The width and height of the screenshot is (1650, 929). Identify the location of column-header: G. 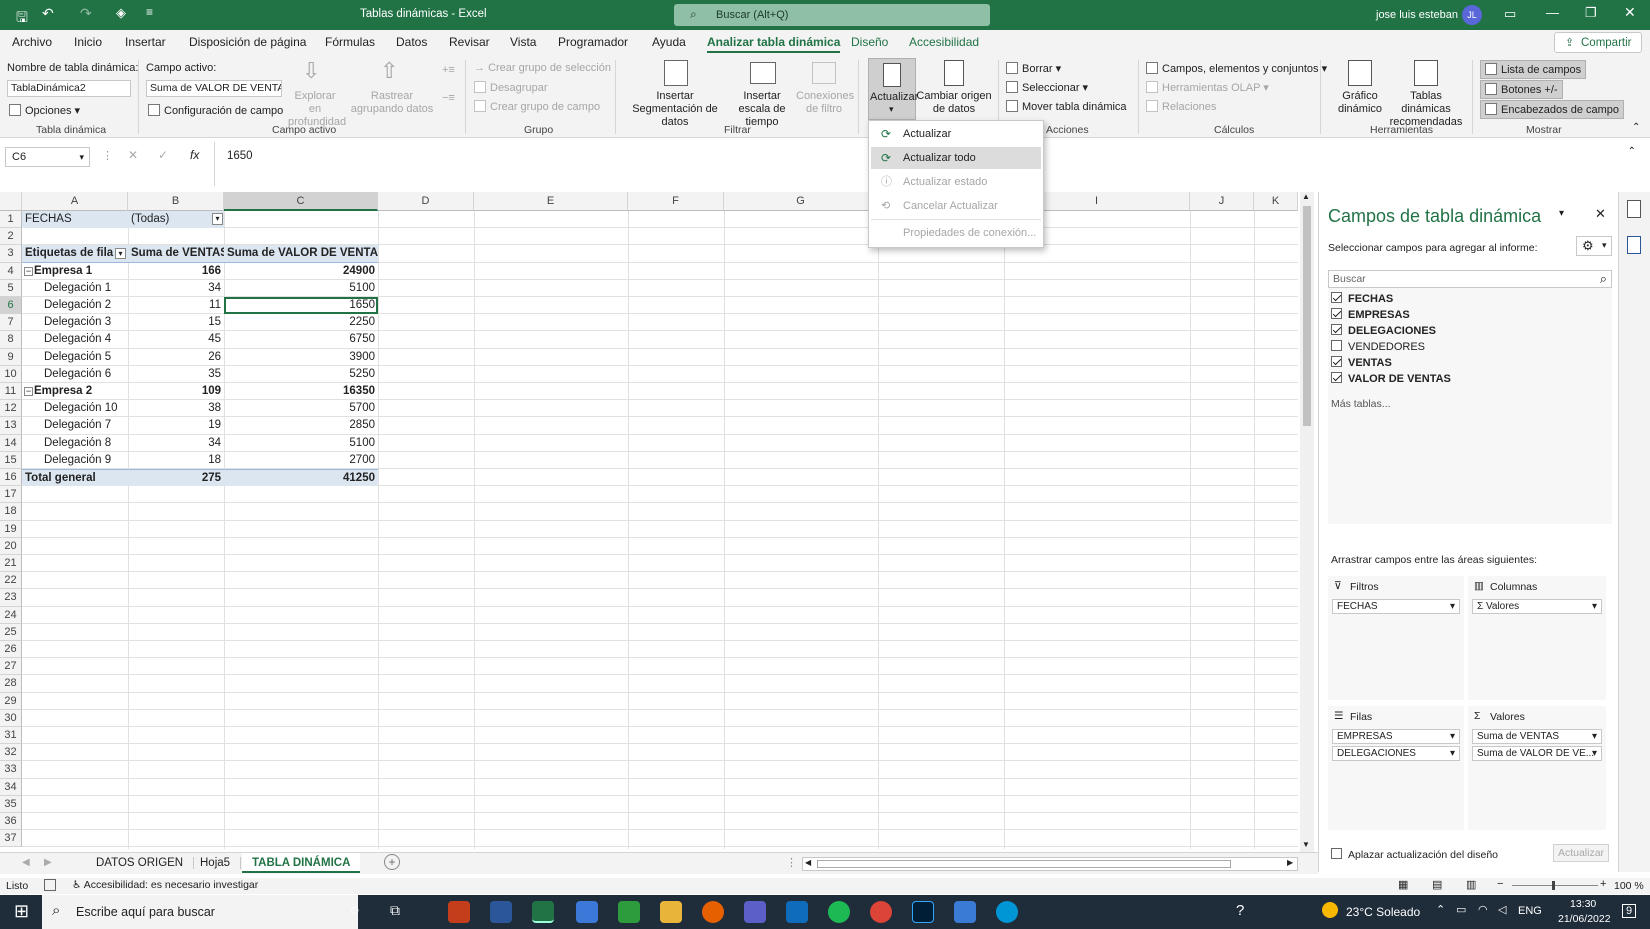
(801, 201).